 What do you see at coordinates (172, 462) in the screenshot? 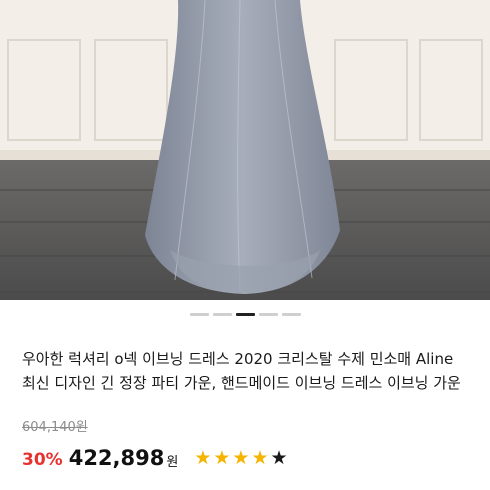
I see `currency-unit: 원` at bounding box center [172, 462].